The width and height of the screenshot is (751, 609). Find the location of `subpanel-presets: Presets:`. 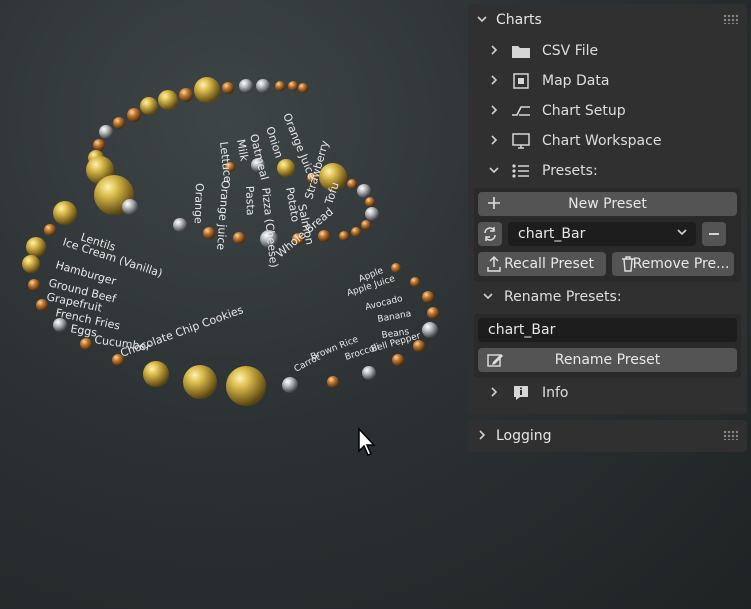

subpanel-presets: Presets: is located at coordinates (607, 171).